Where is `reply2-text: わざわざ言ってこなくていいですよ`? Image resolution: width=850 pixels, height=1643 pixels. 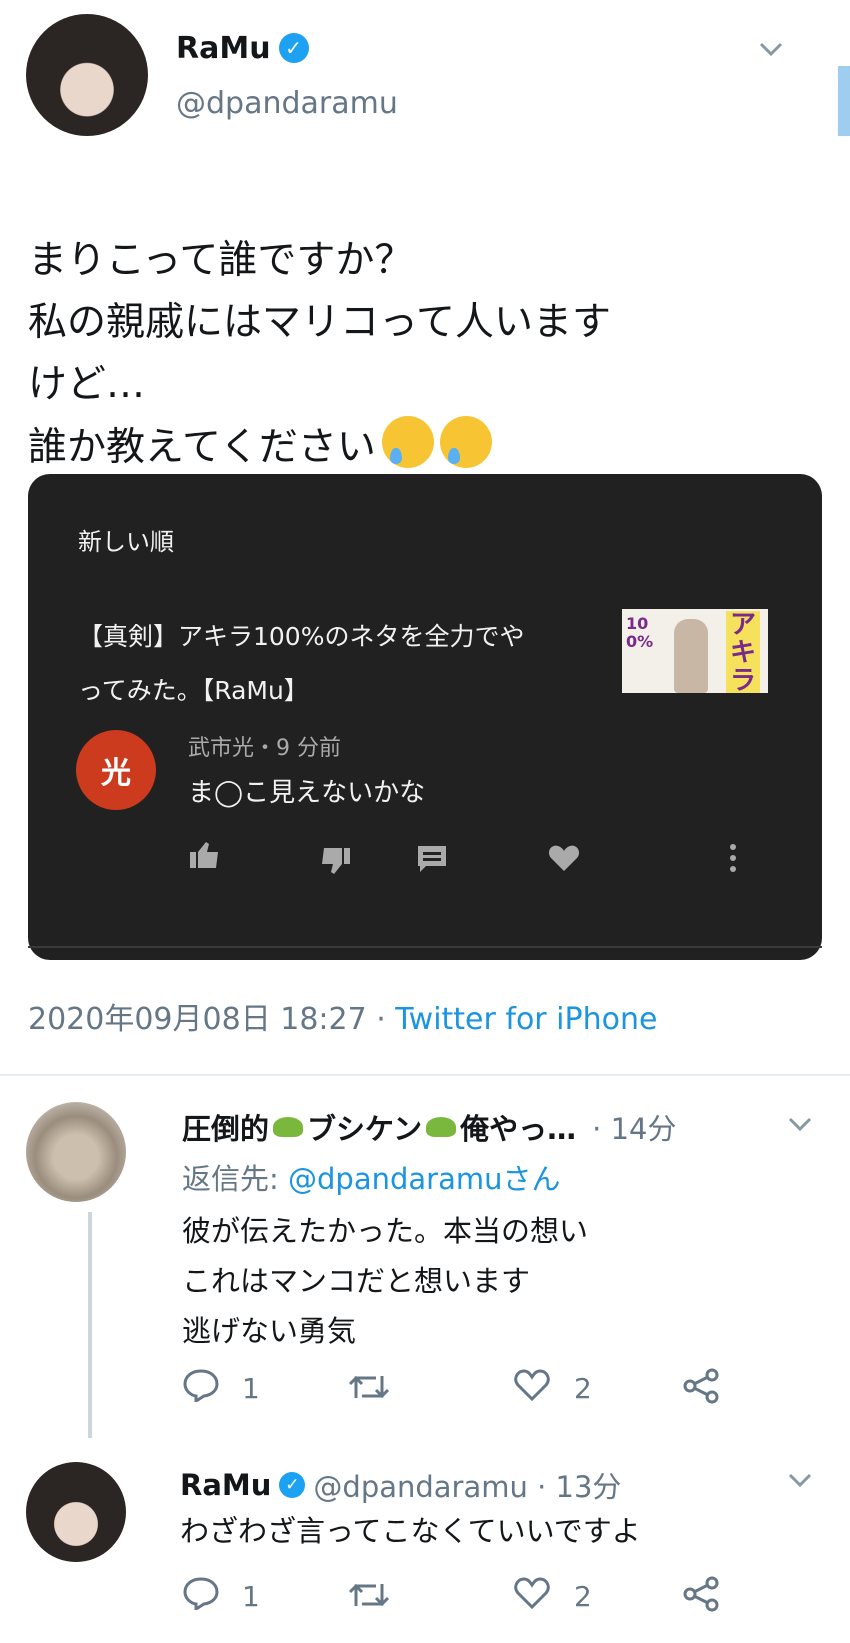
reply2-text: わざわざ言ってこなくていいですよ is located at coordinates (410, 1531).